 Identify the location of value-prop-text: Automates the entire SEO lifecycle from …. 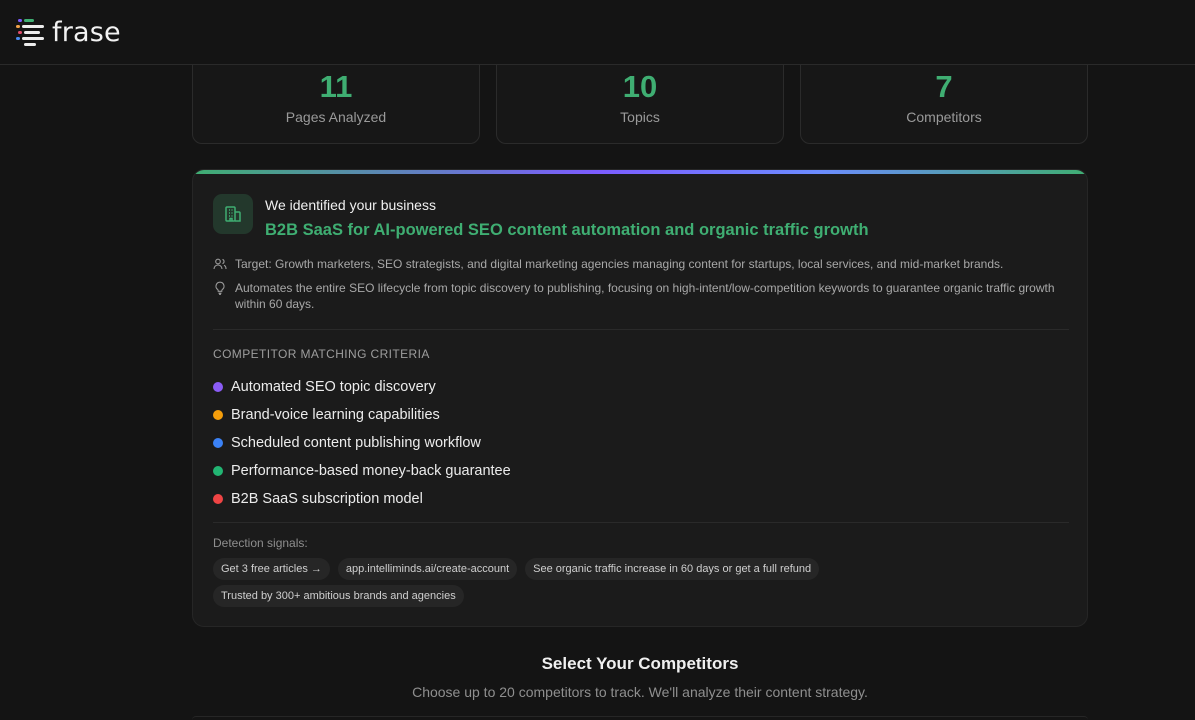
(645, 296).